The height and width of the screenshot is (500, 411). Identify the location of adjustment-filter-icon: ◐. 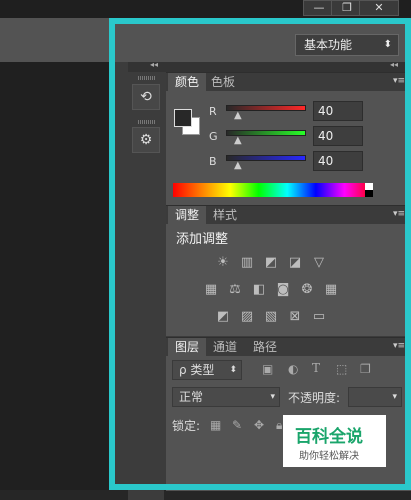
(293, 369).